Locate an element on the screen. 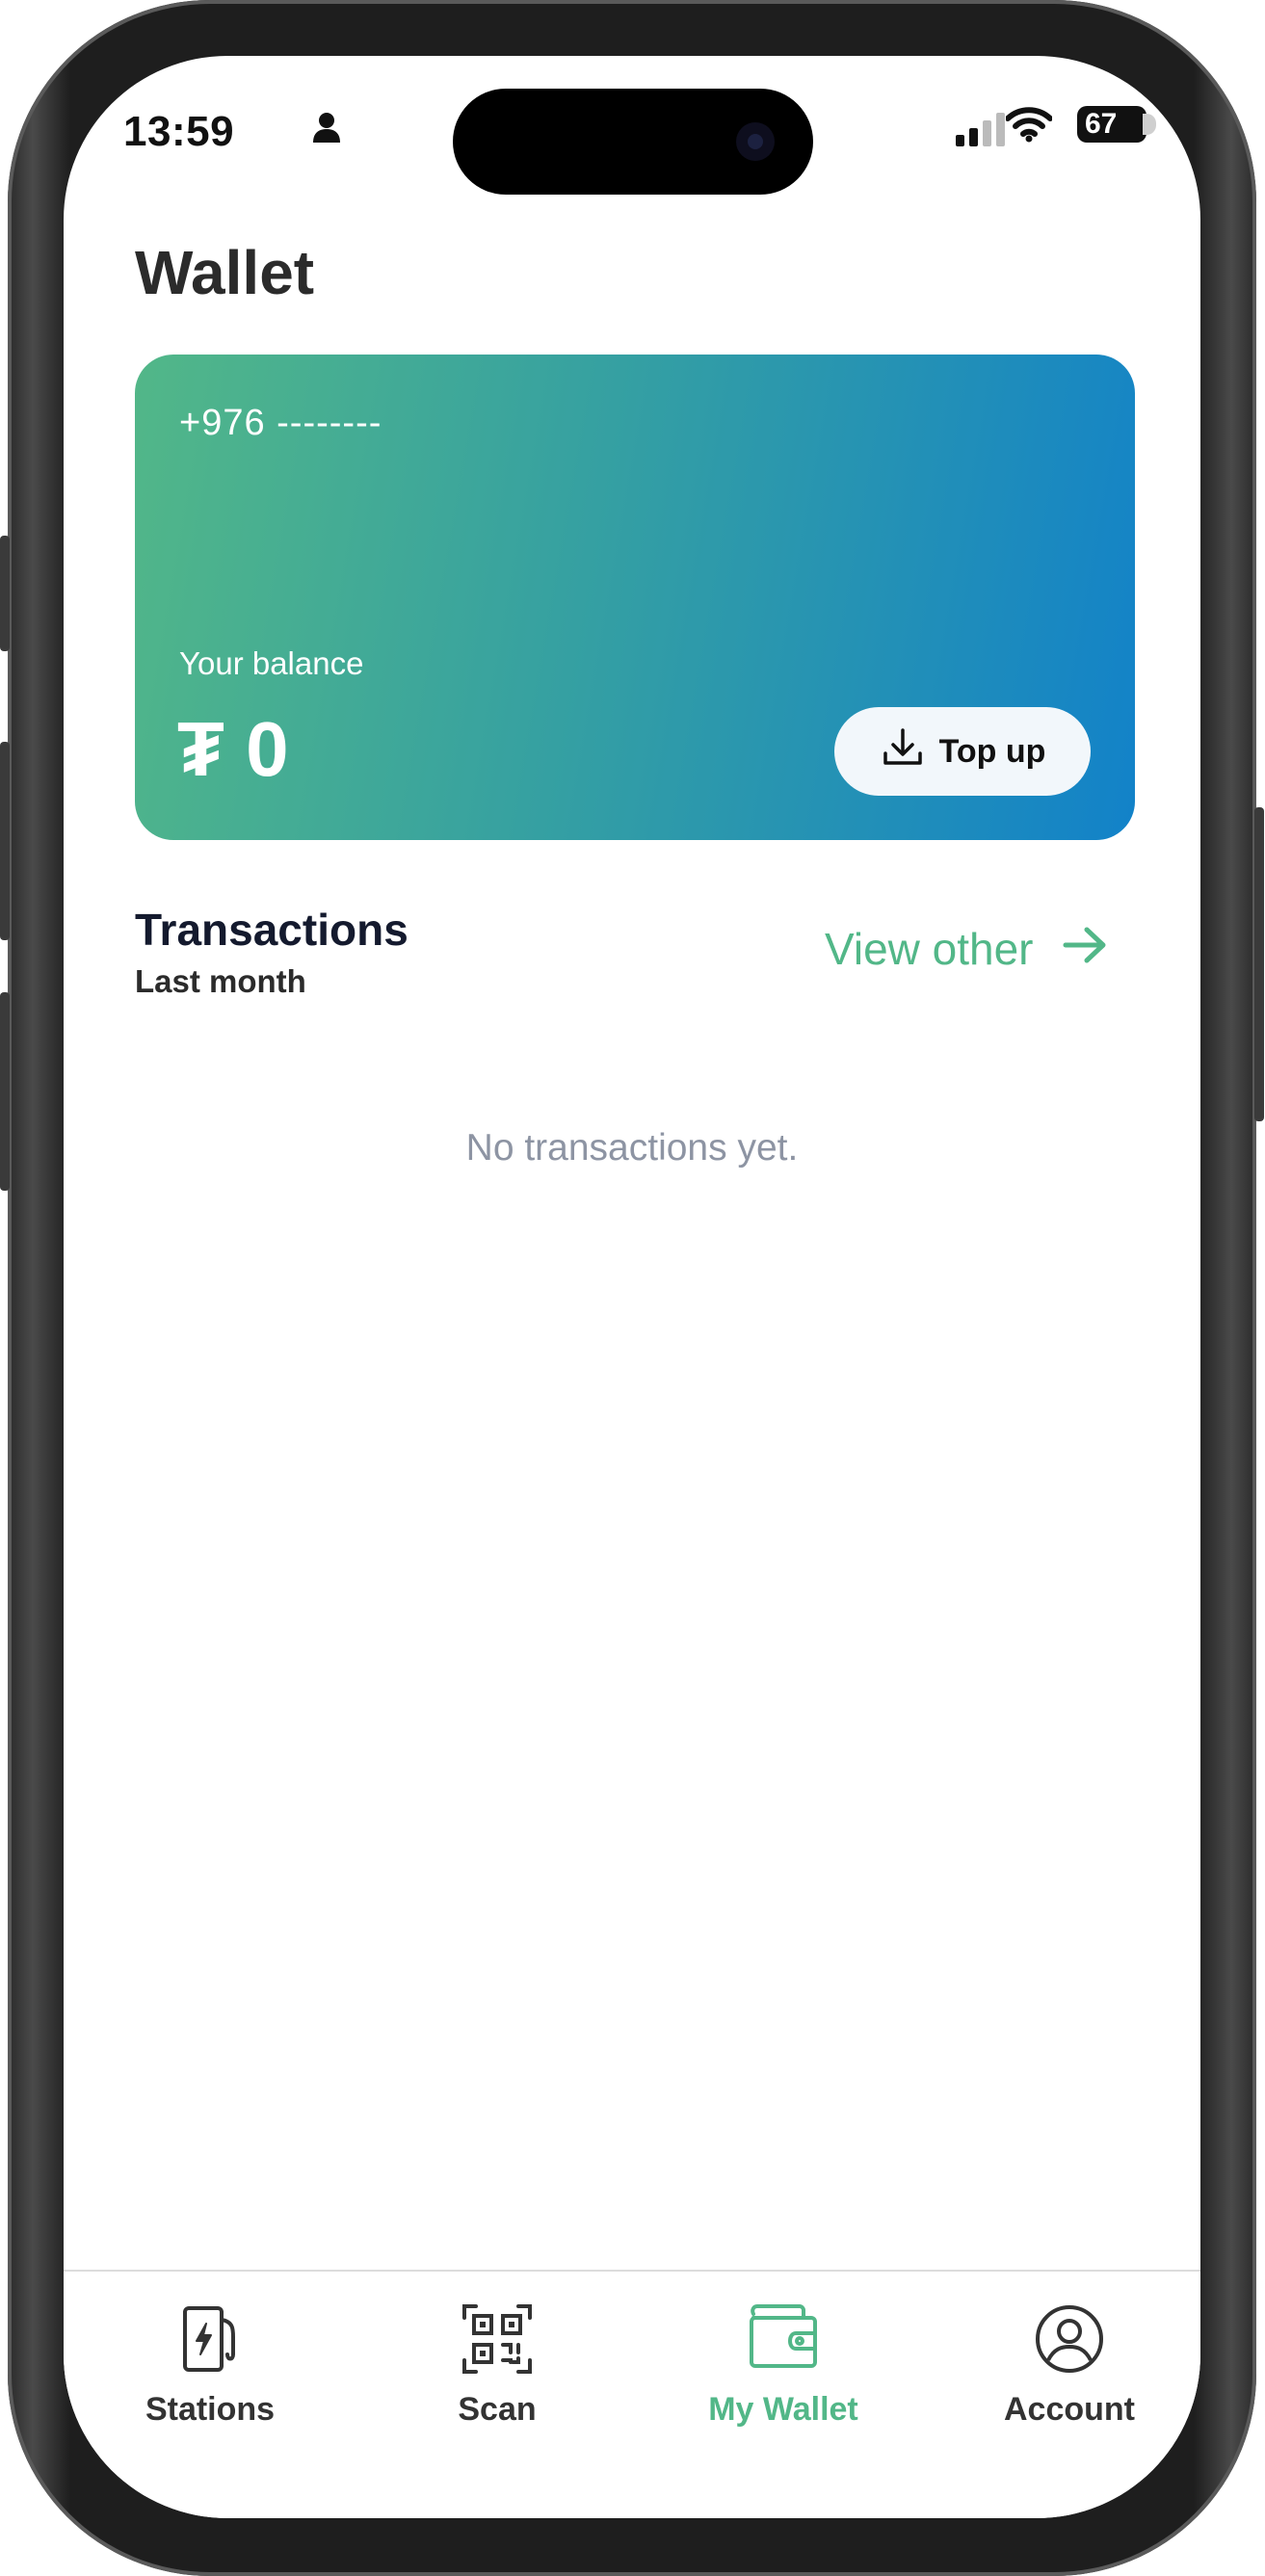 Image resolution: width=1265 pixels, height=2576 pixels. page-title: Wallet is located at coordinates (225, 273).